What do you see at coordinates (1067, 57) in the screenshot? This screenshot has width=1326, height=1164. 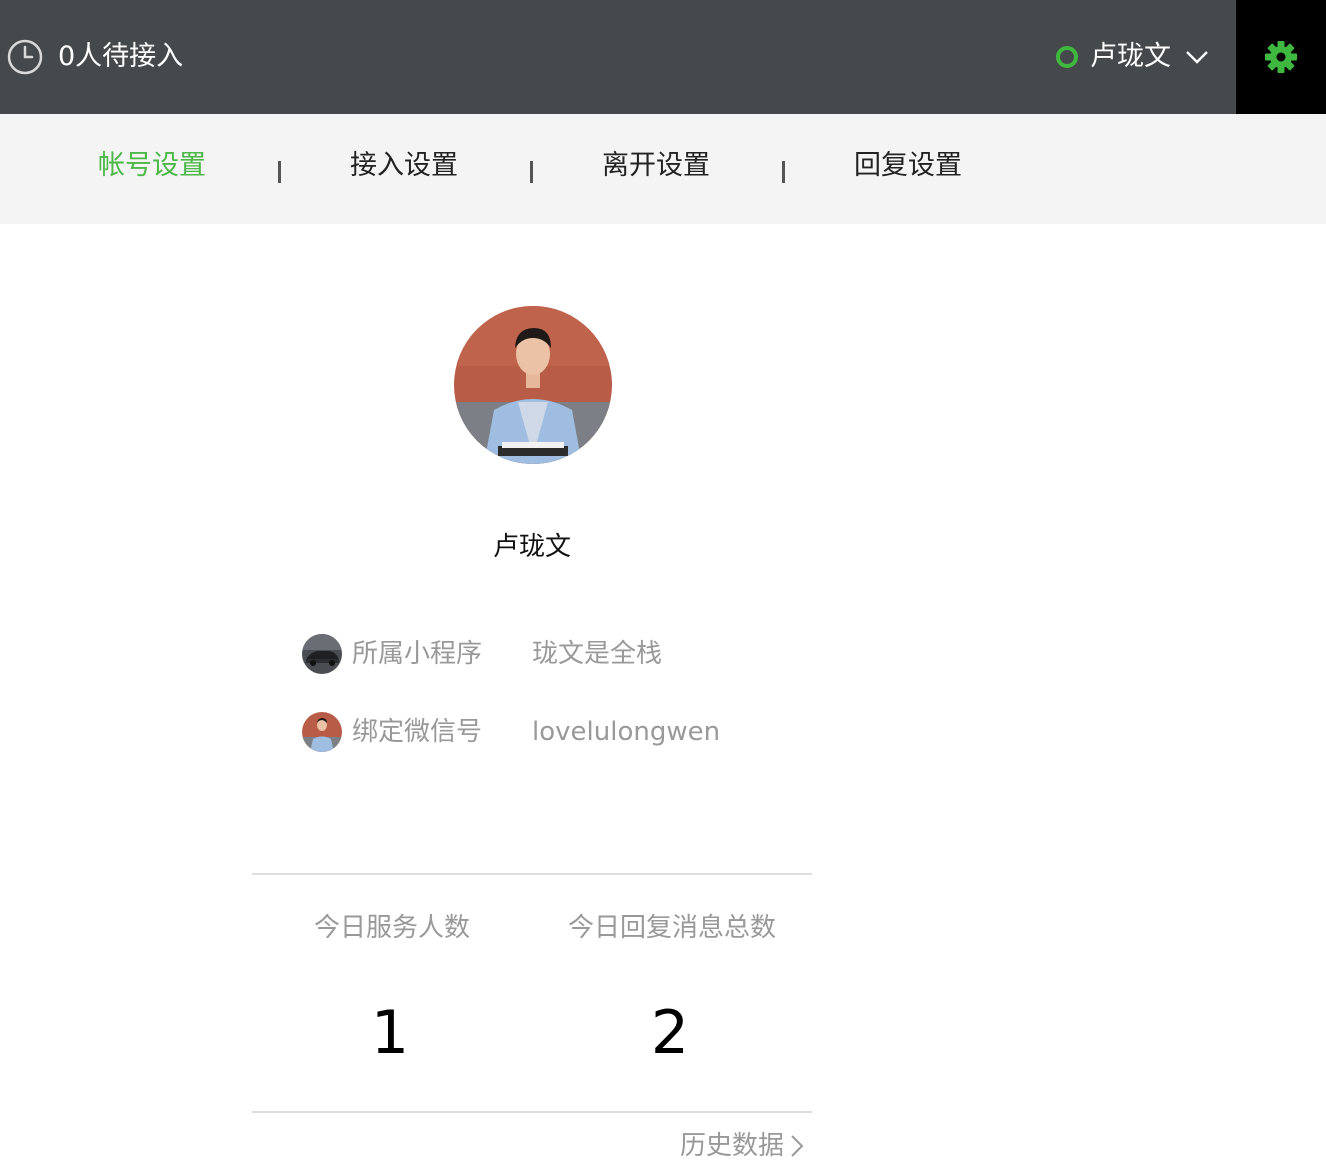 I see `online-status-icon` at bounding box center [1067, 57].